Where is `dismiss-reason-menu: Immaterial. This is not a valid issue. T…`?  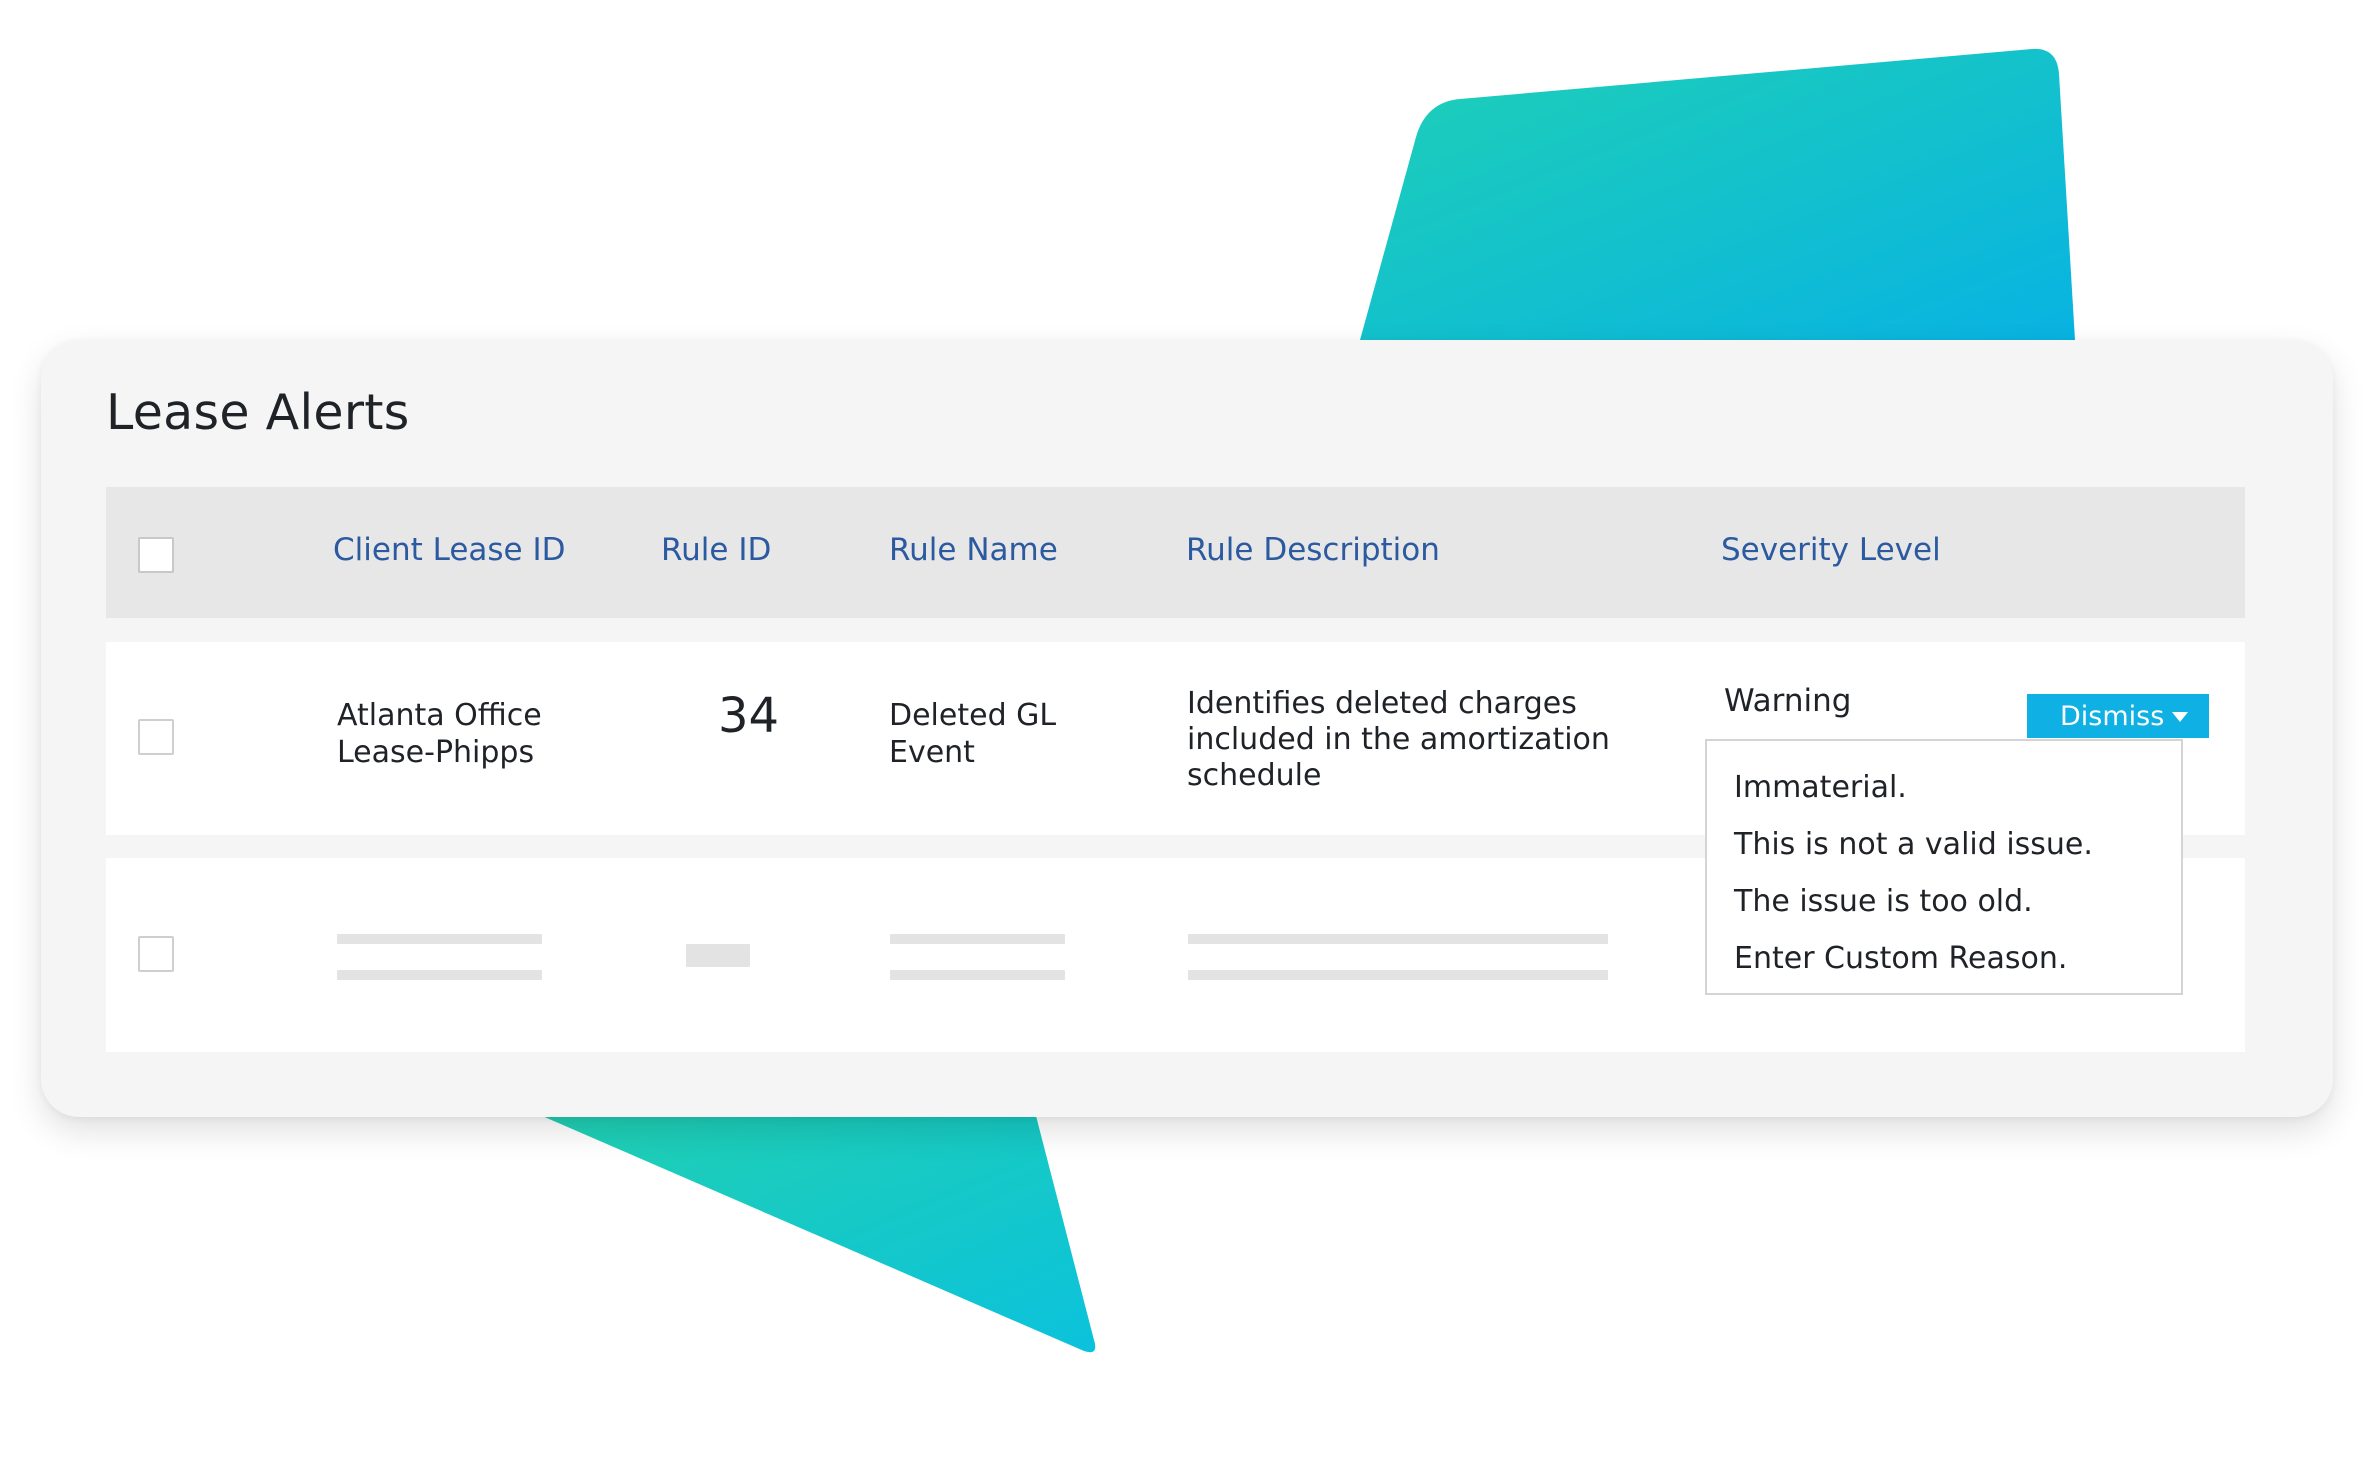 dismiss-reason-menu: Immaterial. This is not a valid issue. T… is located at coordinates (1944, 867).